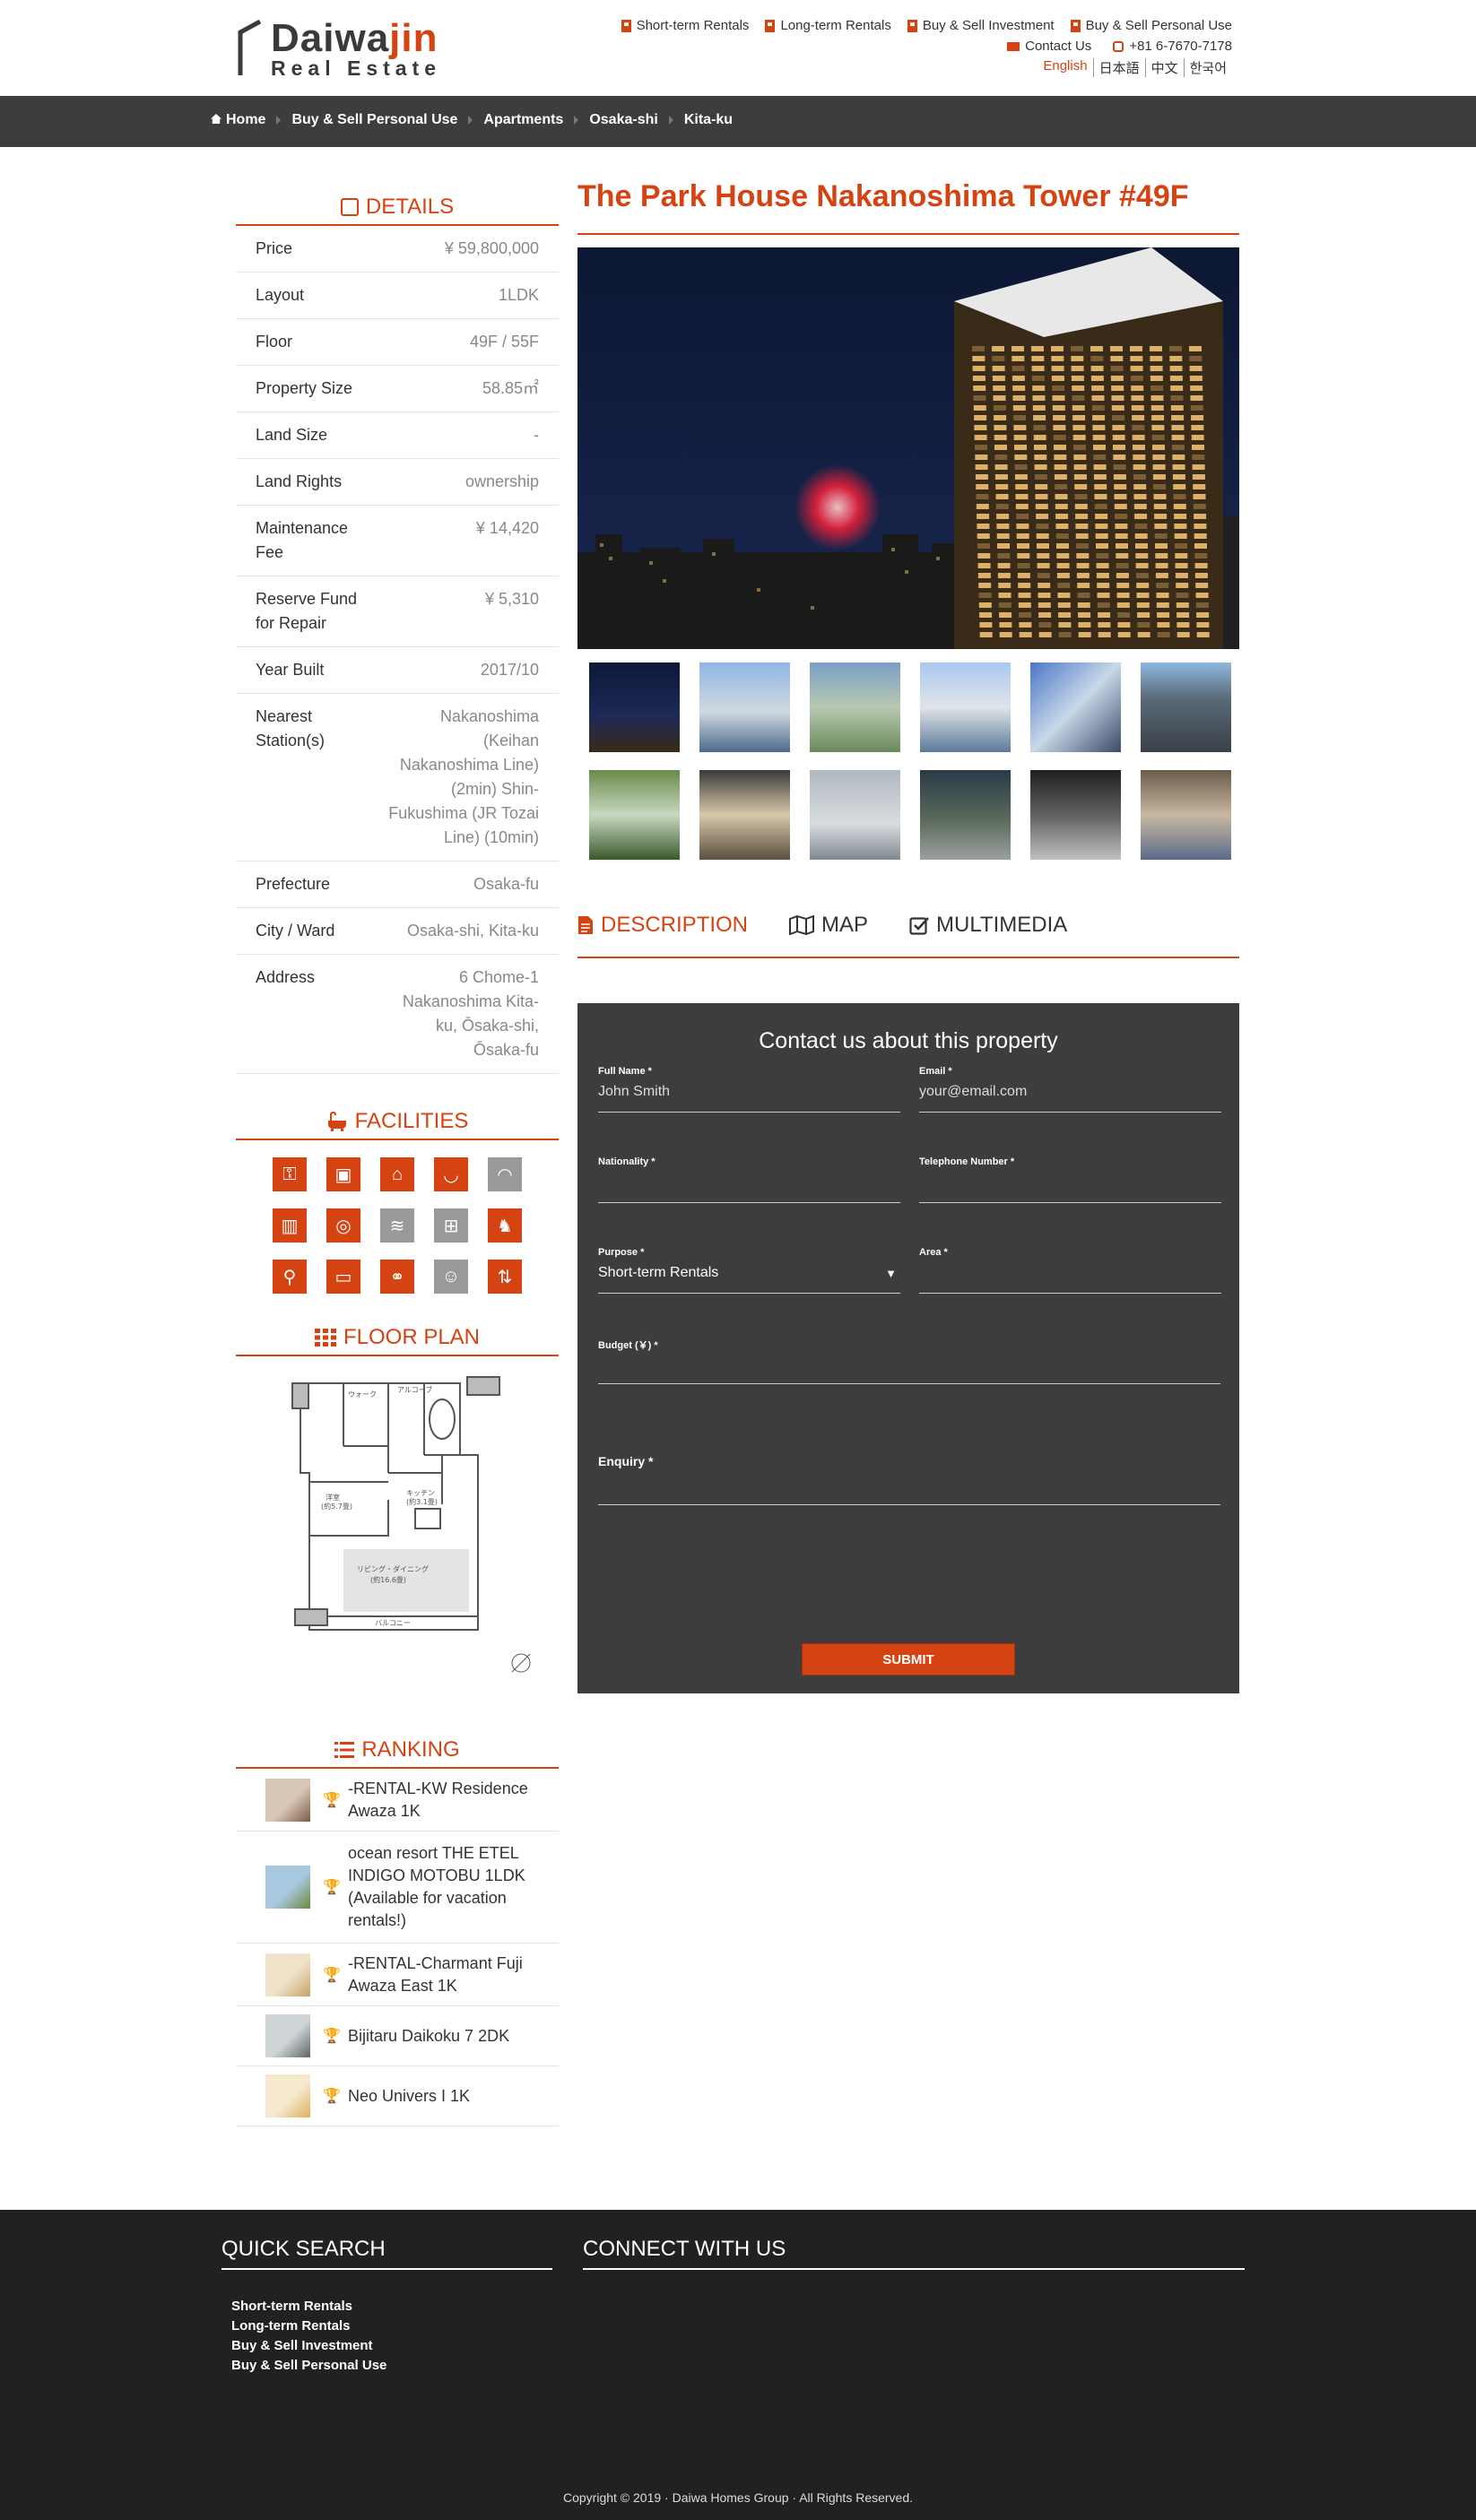 This screenshot has height=2520, width=1476. Describe the element at coordinates (708, 120) in the screenshot. I see `breadcrumb-kita-ku: Kita-ku` at that location.